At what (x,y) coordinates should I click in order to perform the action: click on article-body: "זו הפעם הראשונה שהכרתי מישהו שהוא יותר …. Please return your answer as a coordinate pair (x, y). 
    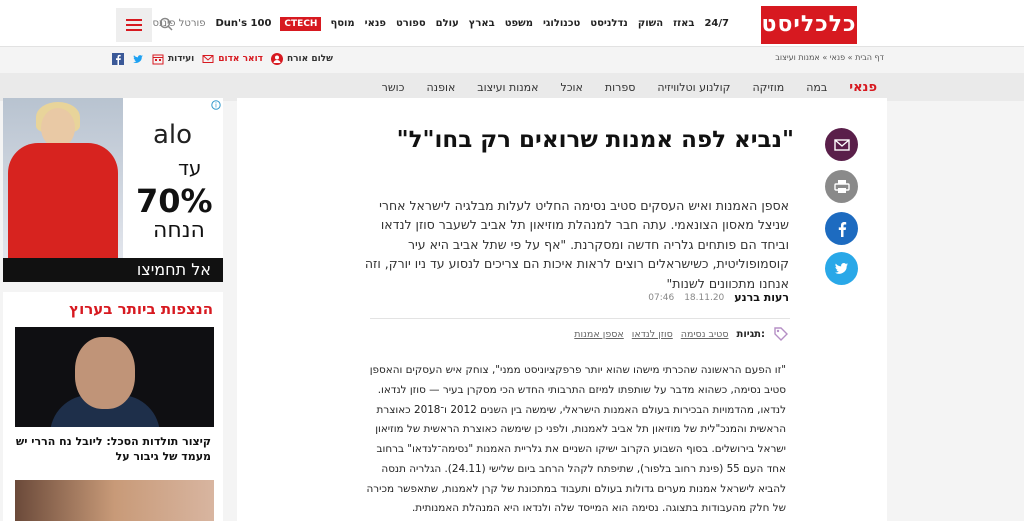
    Looking at the image, I should click on (576, 440).